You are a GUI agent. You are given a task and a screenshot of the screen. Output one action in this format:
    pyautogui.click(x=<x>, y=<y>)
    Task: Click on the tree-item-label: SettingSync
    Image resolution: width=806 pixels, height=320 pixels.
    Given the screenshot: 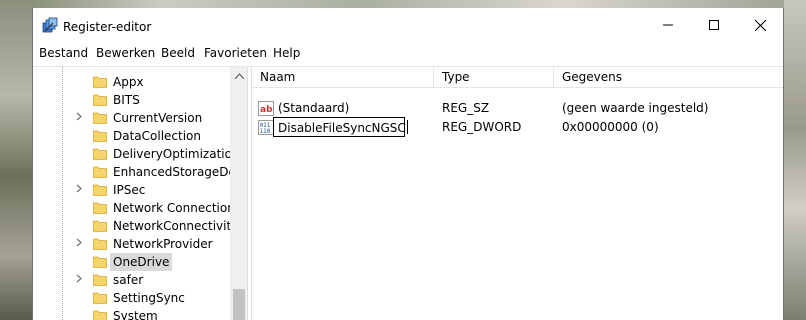 What is the action you would take?
    pyautogui.click(x=149, y=298)
    